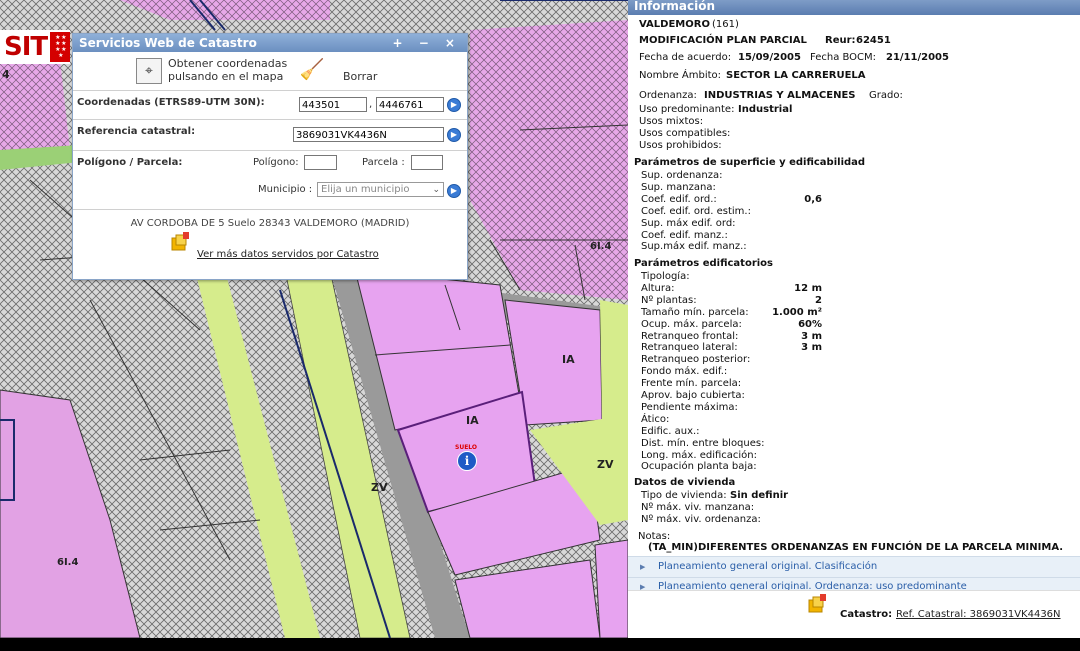 Image resolution: width=1080 pixels, height=651 pixels. Describe the element at coordinates (682, 175) in the screenshot. I see `param-label: Sup. ordenanza:` at that location.